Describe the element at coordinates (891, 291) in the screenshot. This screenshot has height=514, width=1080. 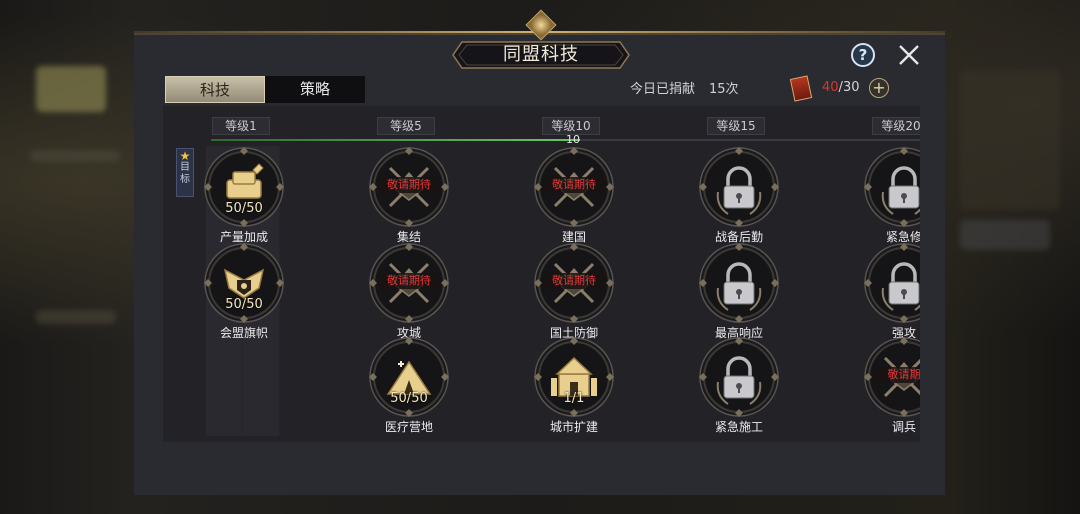
I see `tech-node-assault: 强攻` at that location.